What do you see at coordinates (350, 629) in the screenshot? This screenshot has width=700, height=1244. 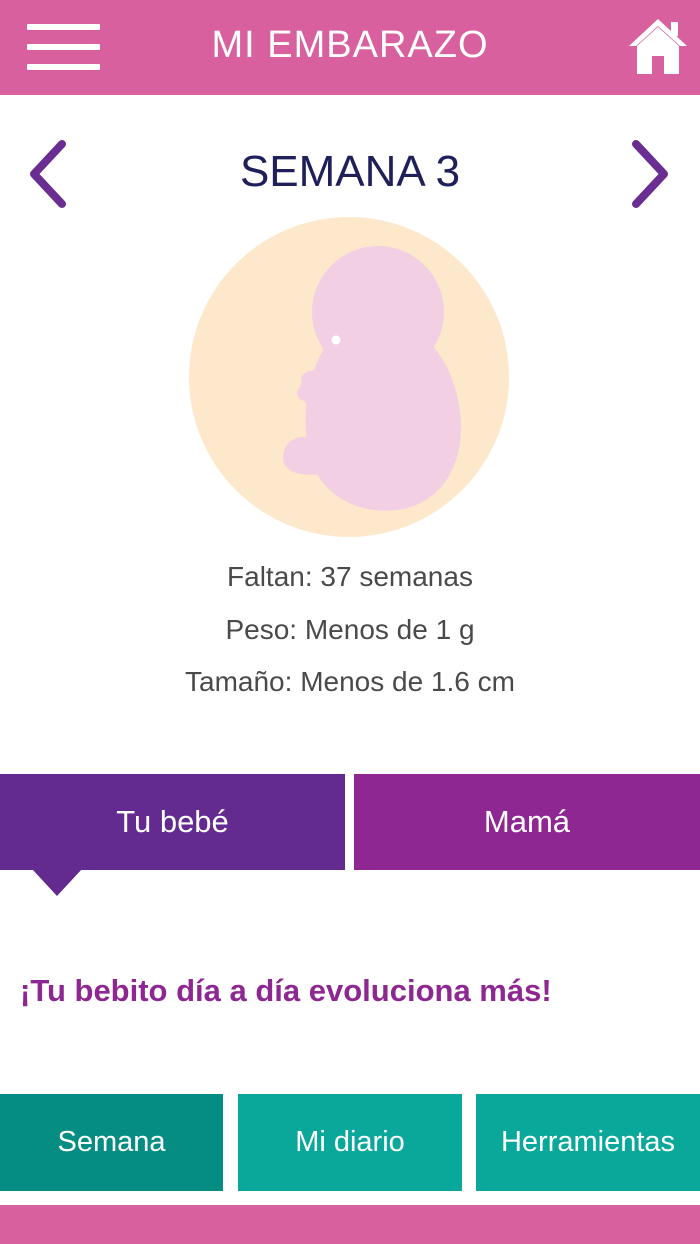 I see `baby-weight: Peso: Menos de 1 g` at bounding box center [350, 629].